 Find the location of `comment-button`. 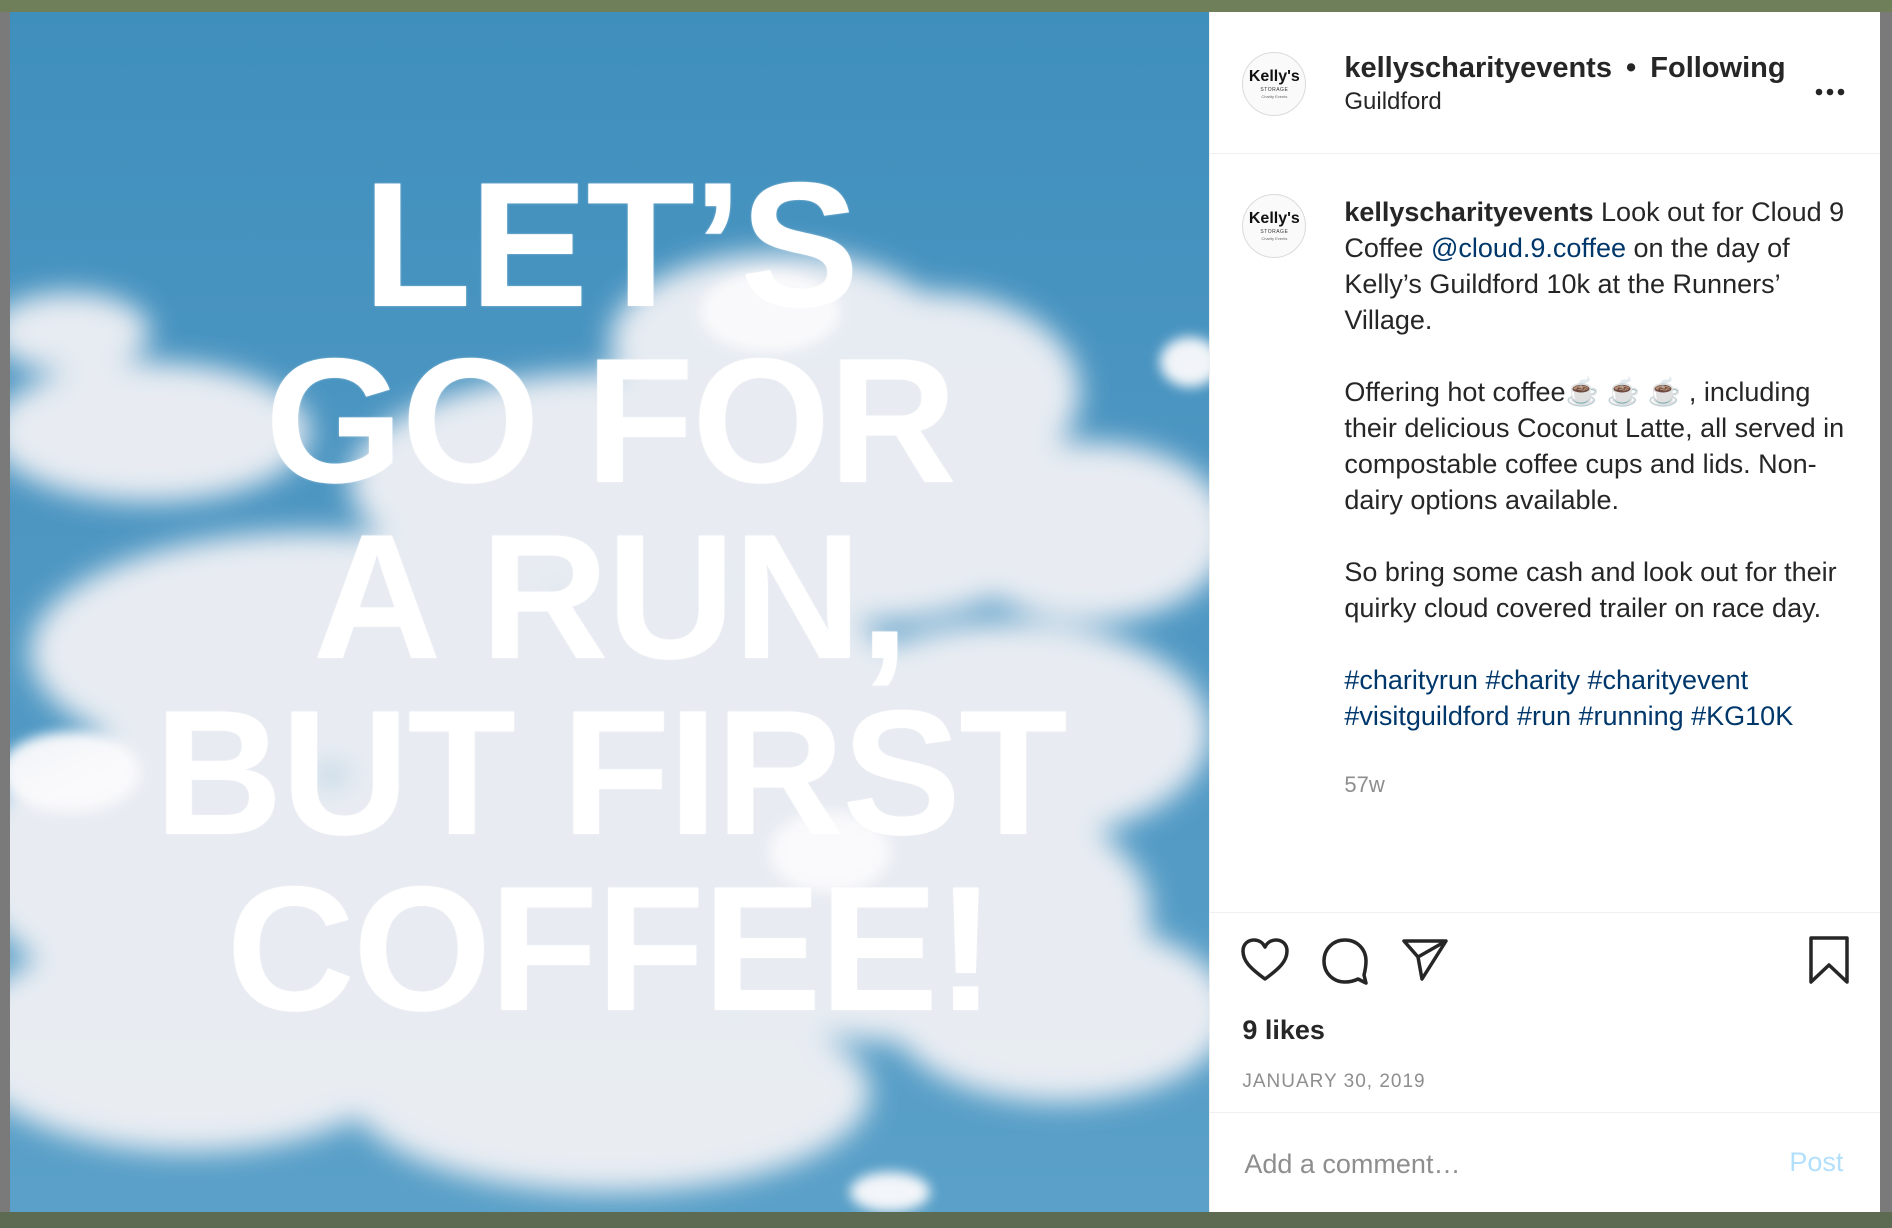

comment-button is located at coordinates (1345, 963).